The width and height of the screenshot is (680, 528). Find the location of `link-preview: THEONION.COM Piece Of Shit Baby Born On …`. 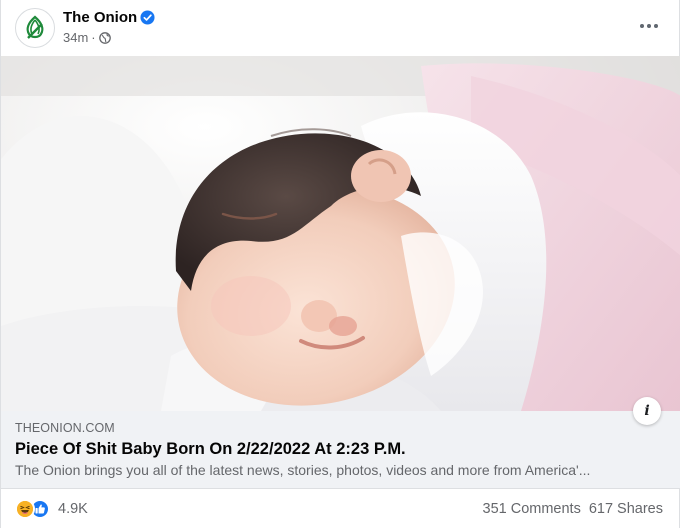

link-preview: THEONION.COM Piece Of Shit Baby Born On … is located at coordinates (340, 450).